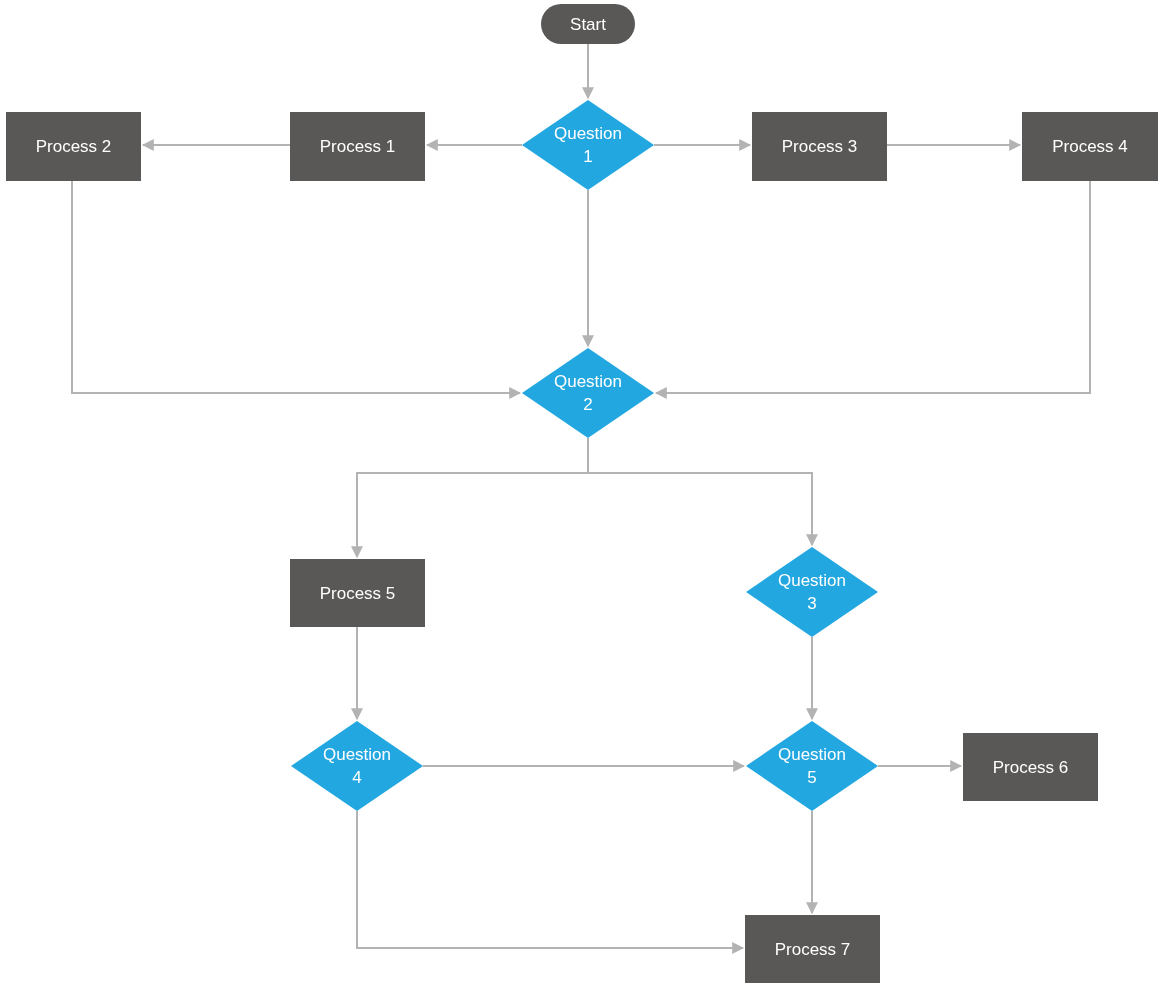  I want to click on process-step: Process 3, so click(819, 146).